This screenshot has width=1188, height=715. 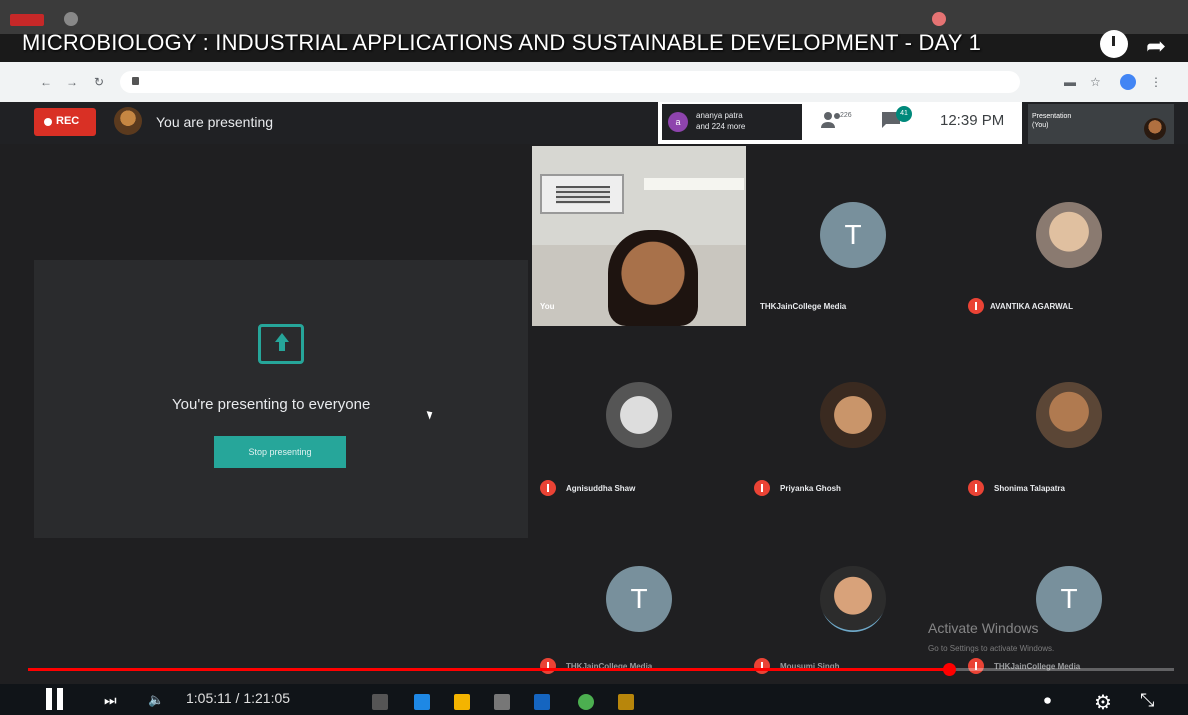 I want to click on self-name-label: You, so click(x=547, y=306).